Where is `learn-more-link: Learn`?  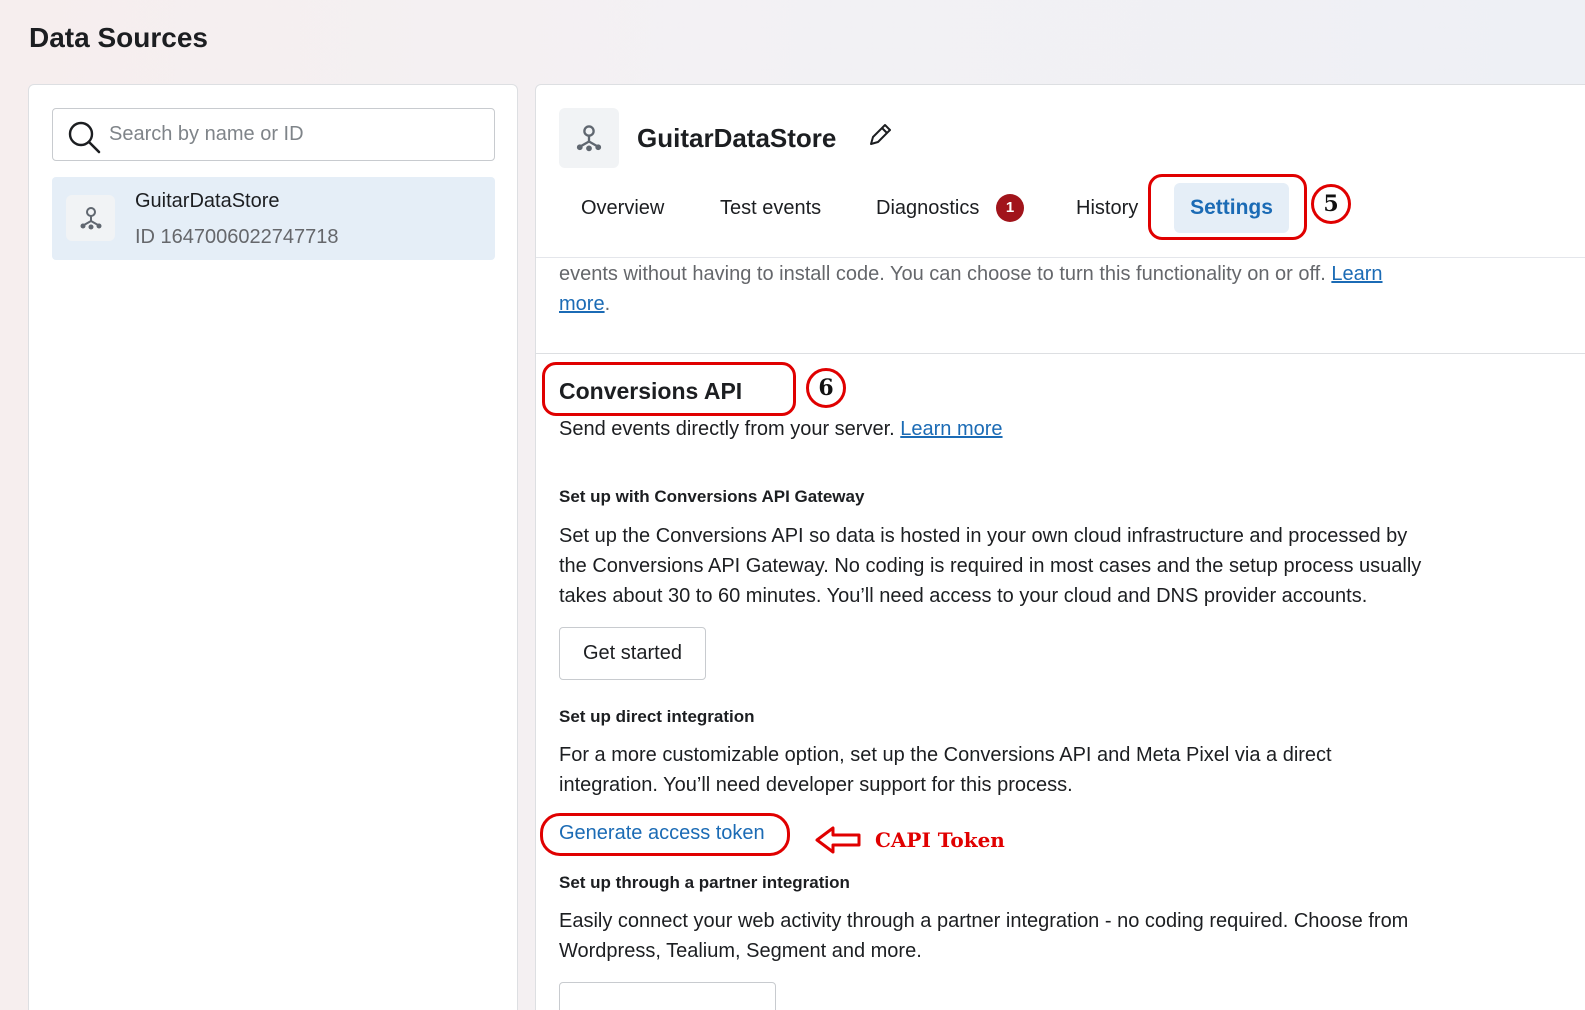 learn-more-link: Learn is located at coordinates (1356, 274).